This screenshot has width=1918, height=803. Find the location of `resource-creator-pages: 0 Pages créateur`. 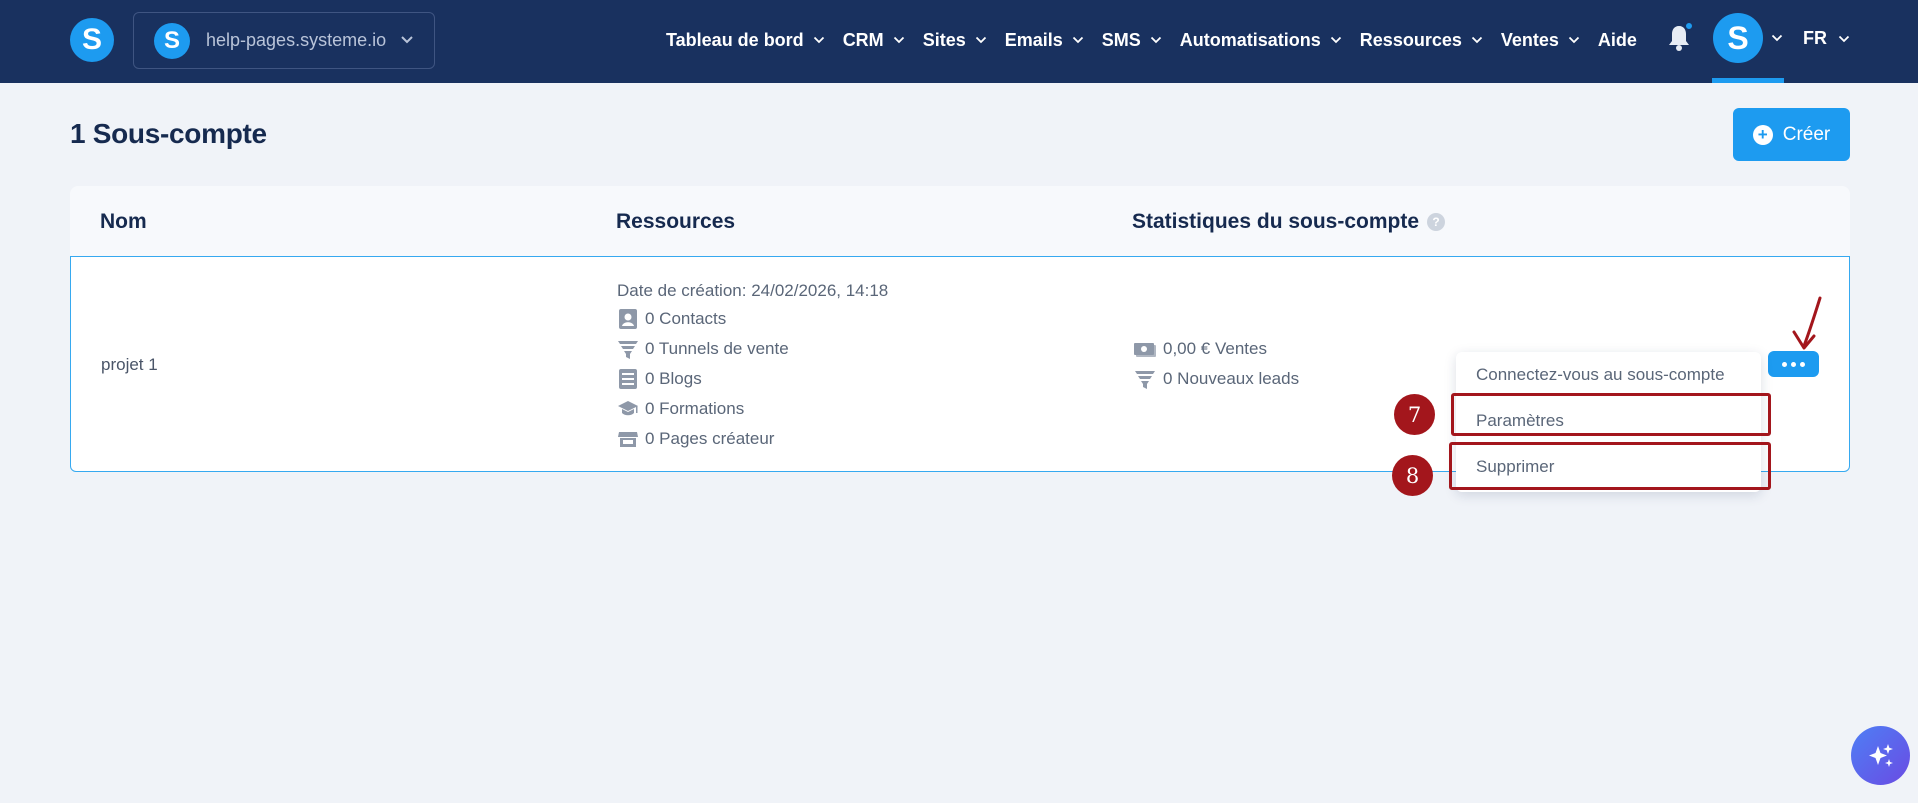

resource-creator-pages: 0 Pages créateur is located at coordinates (695, 439).